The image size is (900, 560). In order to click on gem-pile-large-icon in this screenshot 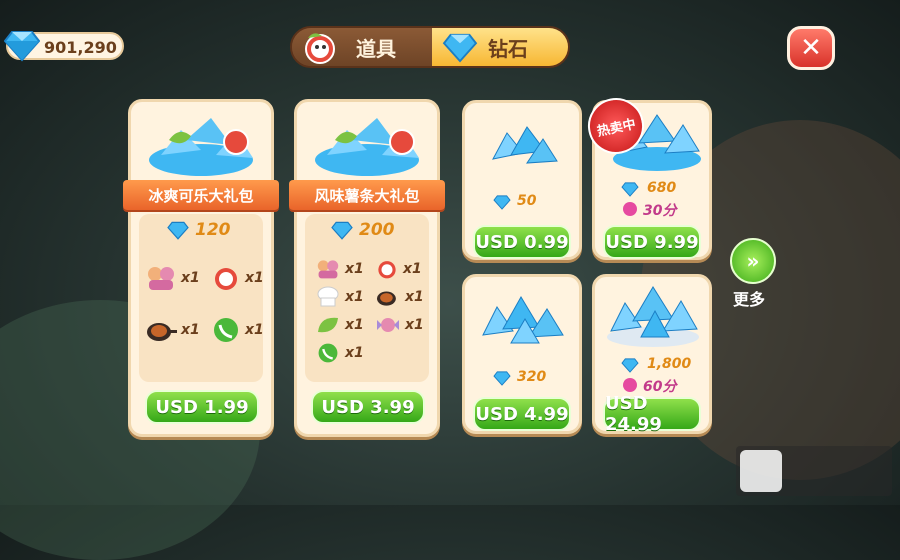, I will do `click(653, 316)`.